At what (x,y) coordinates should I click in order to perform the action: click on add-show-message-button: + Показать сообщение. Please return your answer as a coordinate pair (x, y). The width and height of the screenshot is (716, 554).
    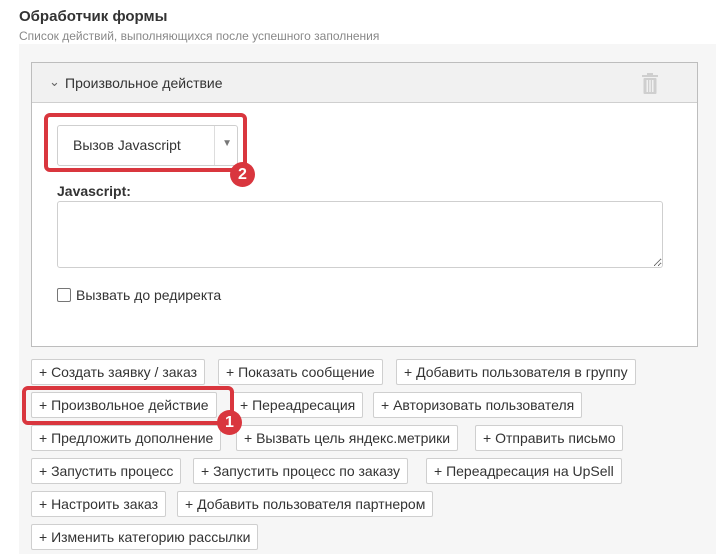
    Looking at the image, I should click on (300, 372).